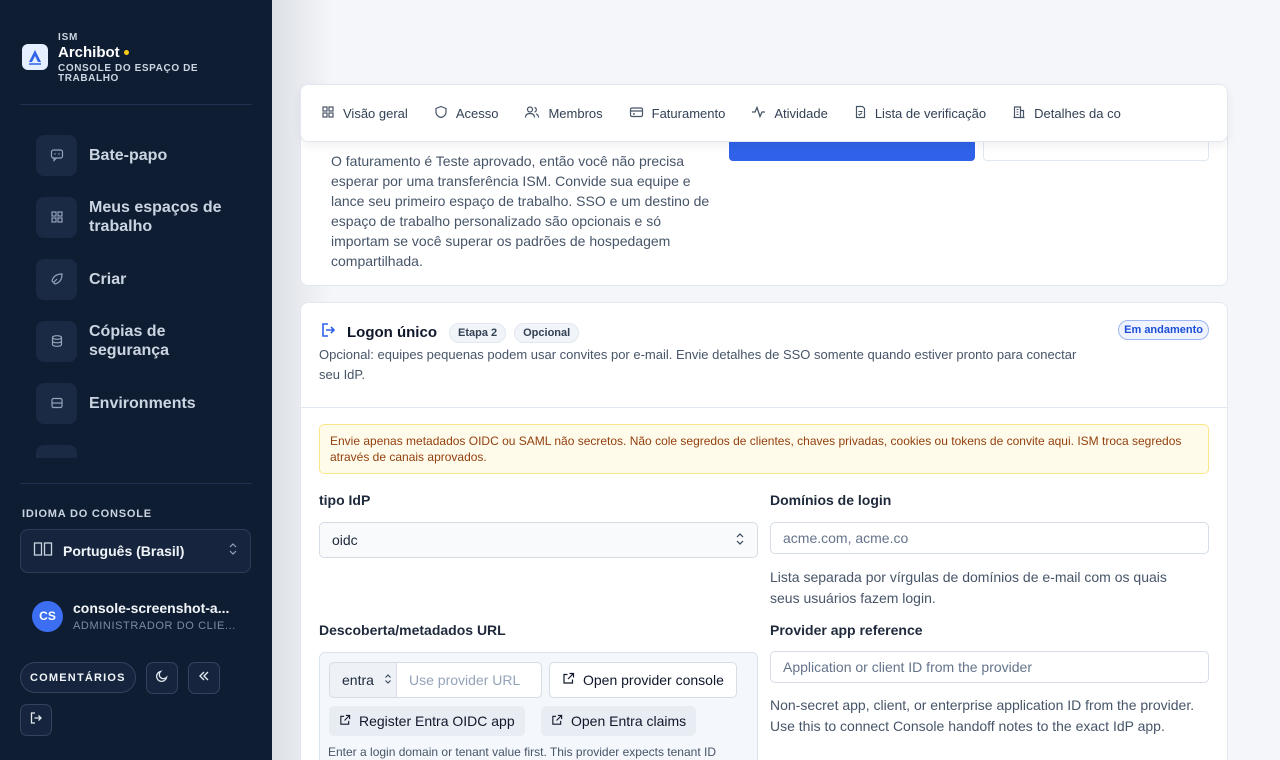 This screenshot has height=760, width=1280. Describe the element at coordinates (437, 721) in the screenshot. I see `button-label: Register Entra OIDC app` at that location.